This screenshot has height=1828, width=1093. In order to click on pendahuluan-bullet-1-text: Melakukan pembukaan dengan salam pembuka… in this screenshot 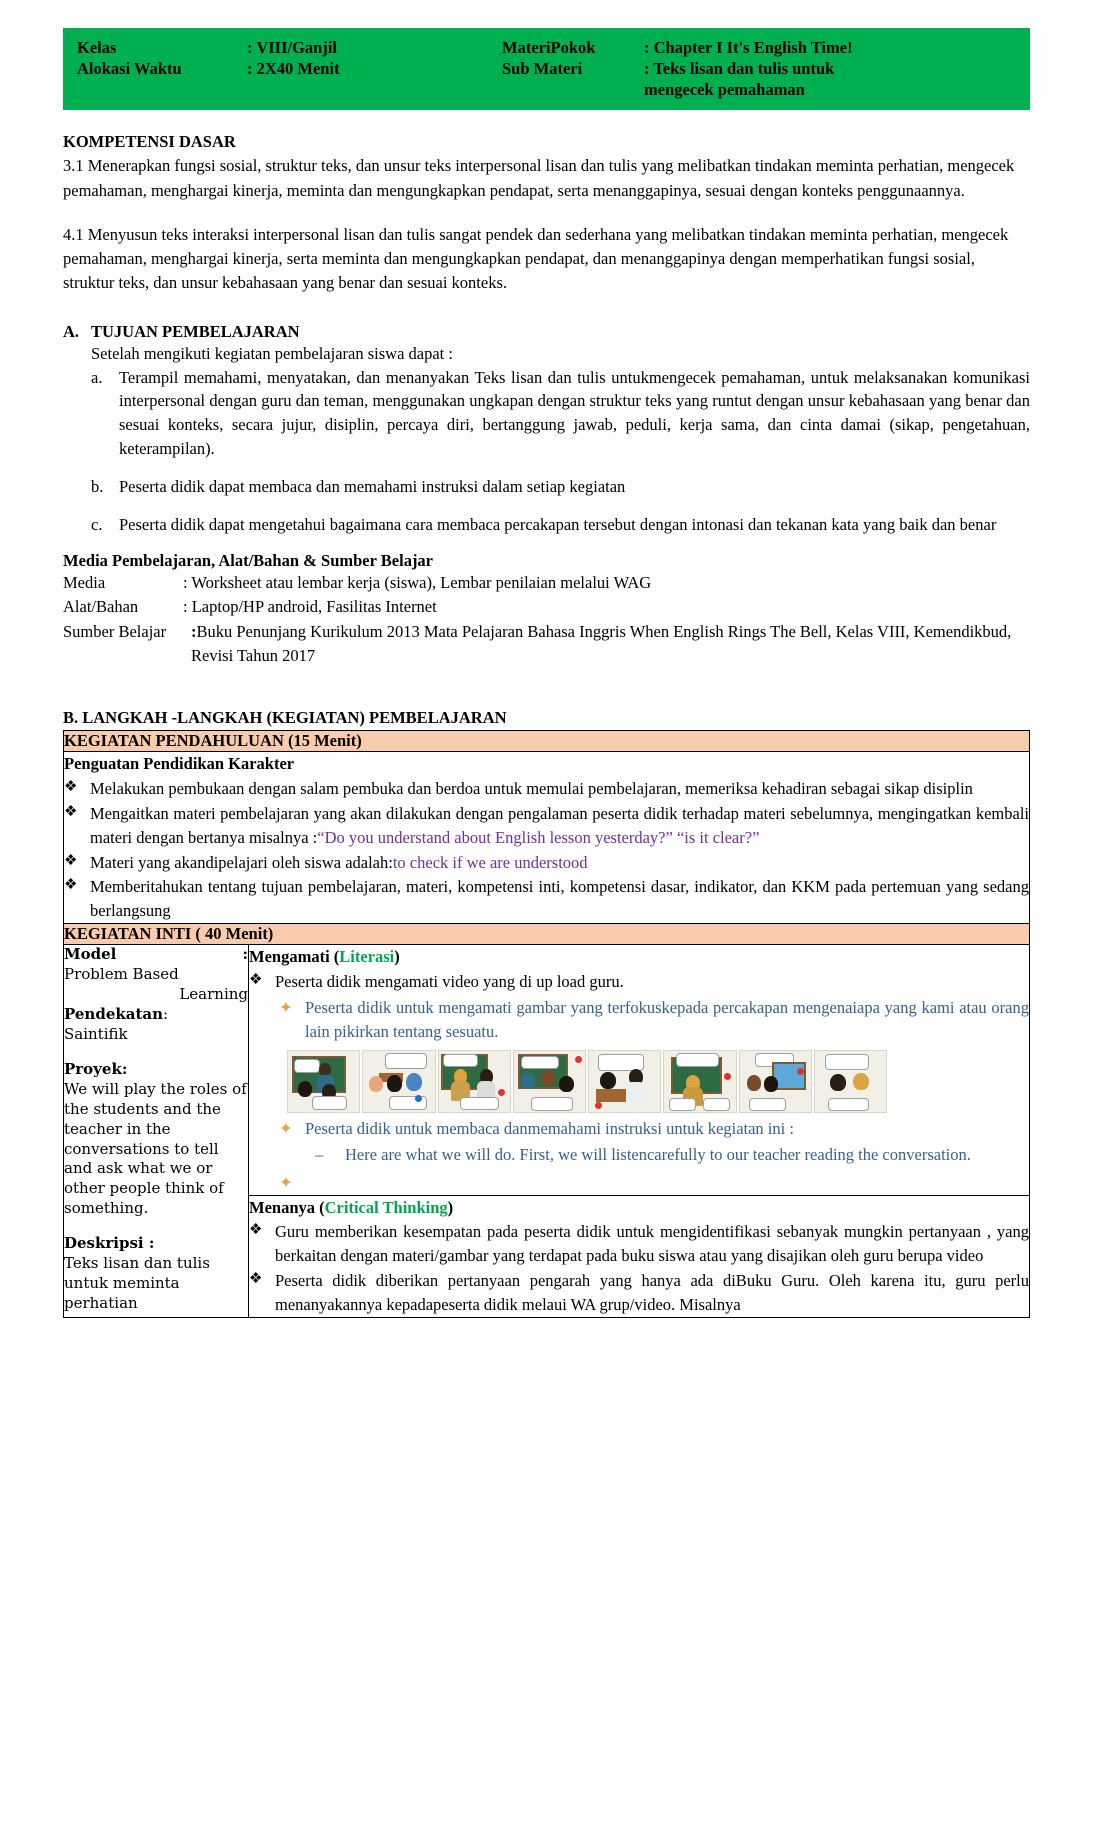, I will do `click(531, 788)`.